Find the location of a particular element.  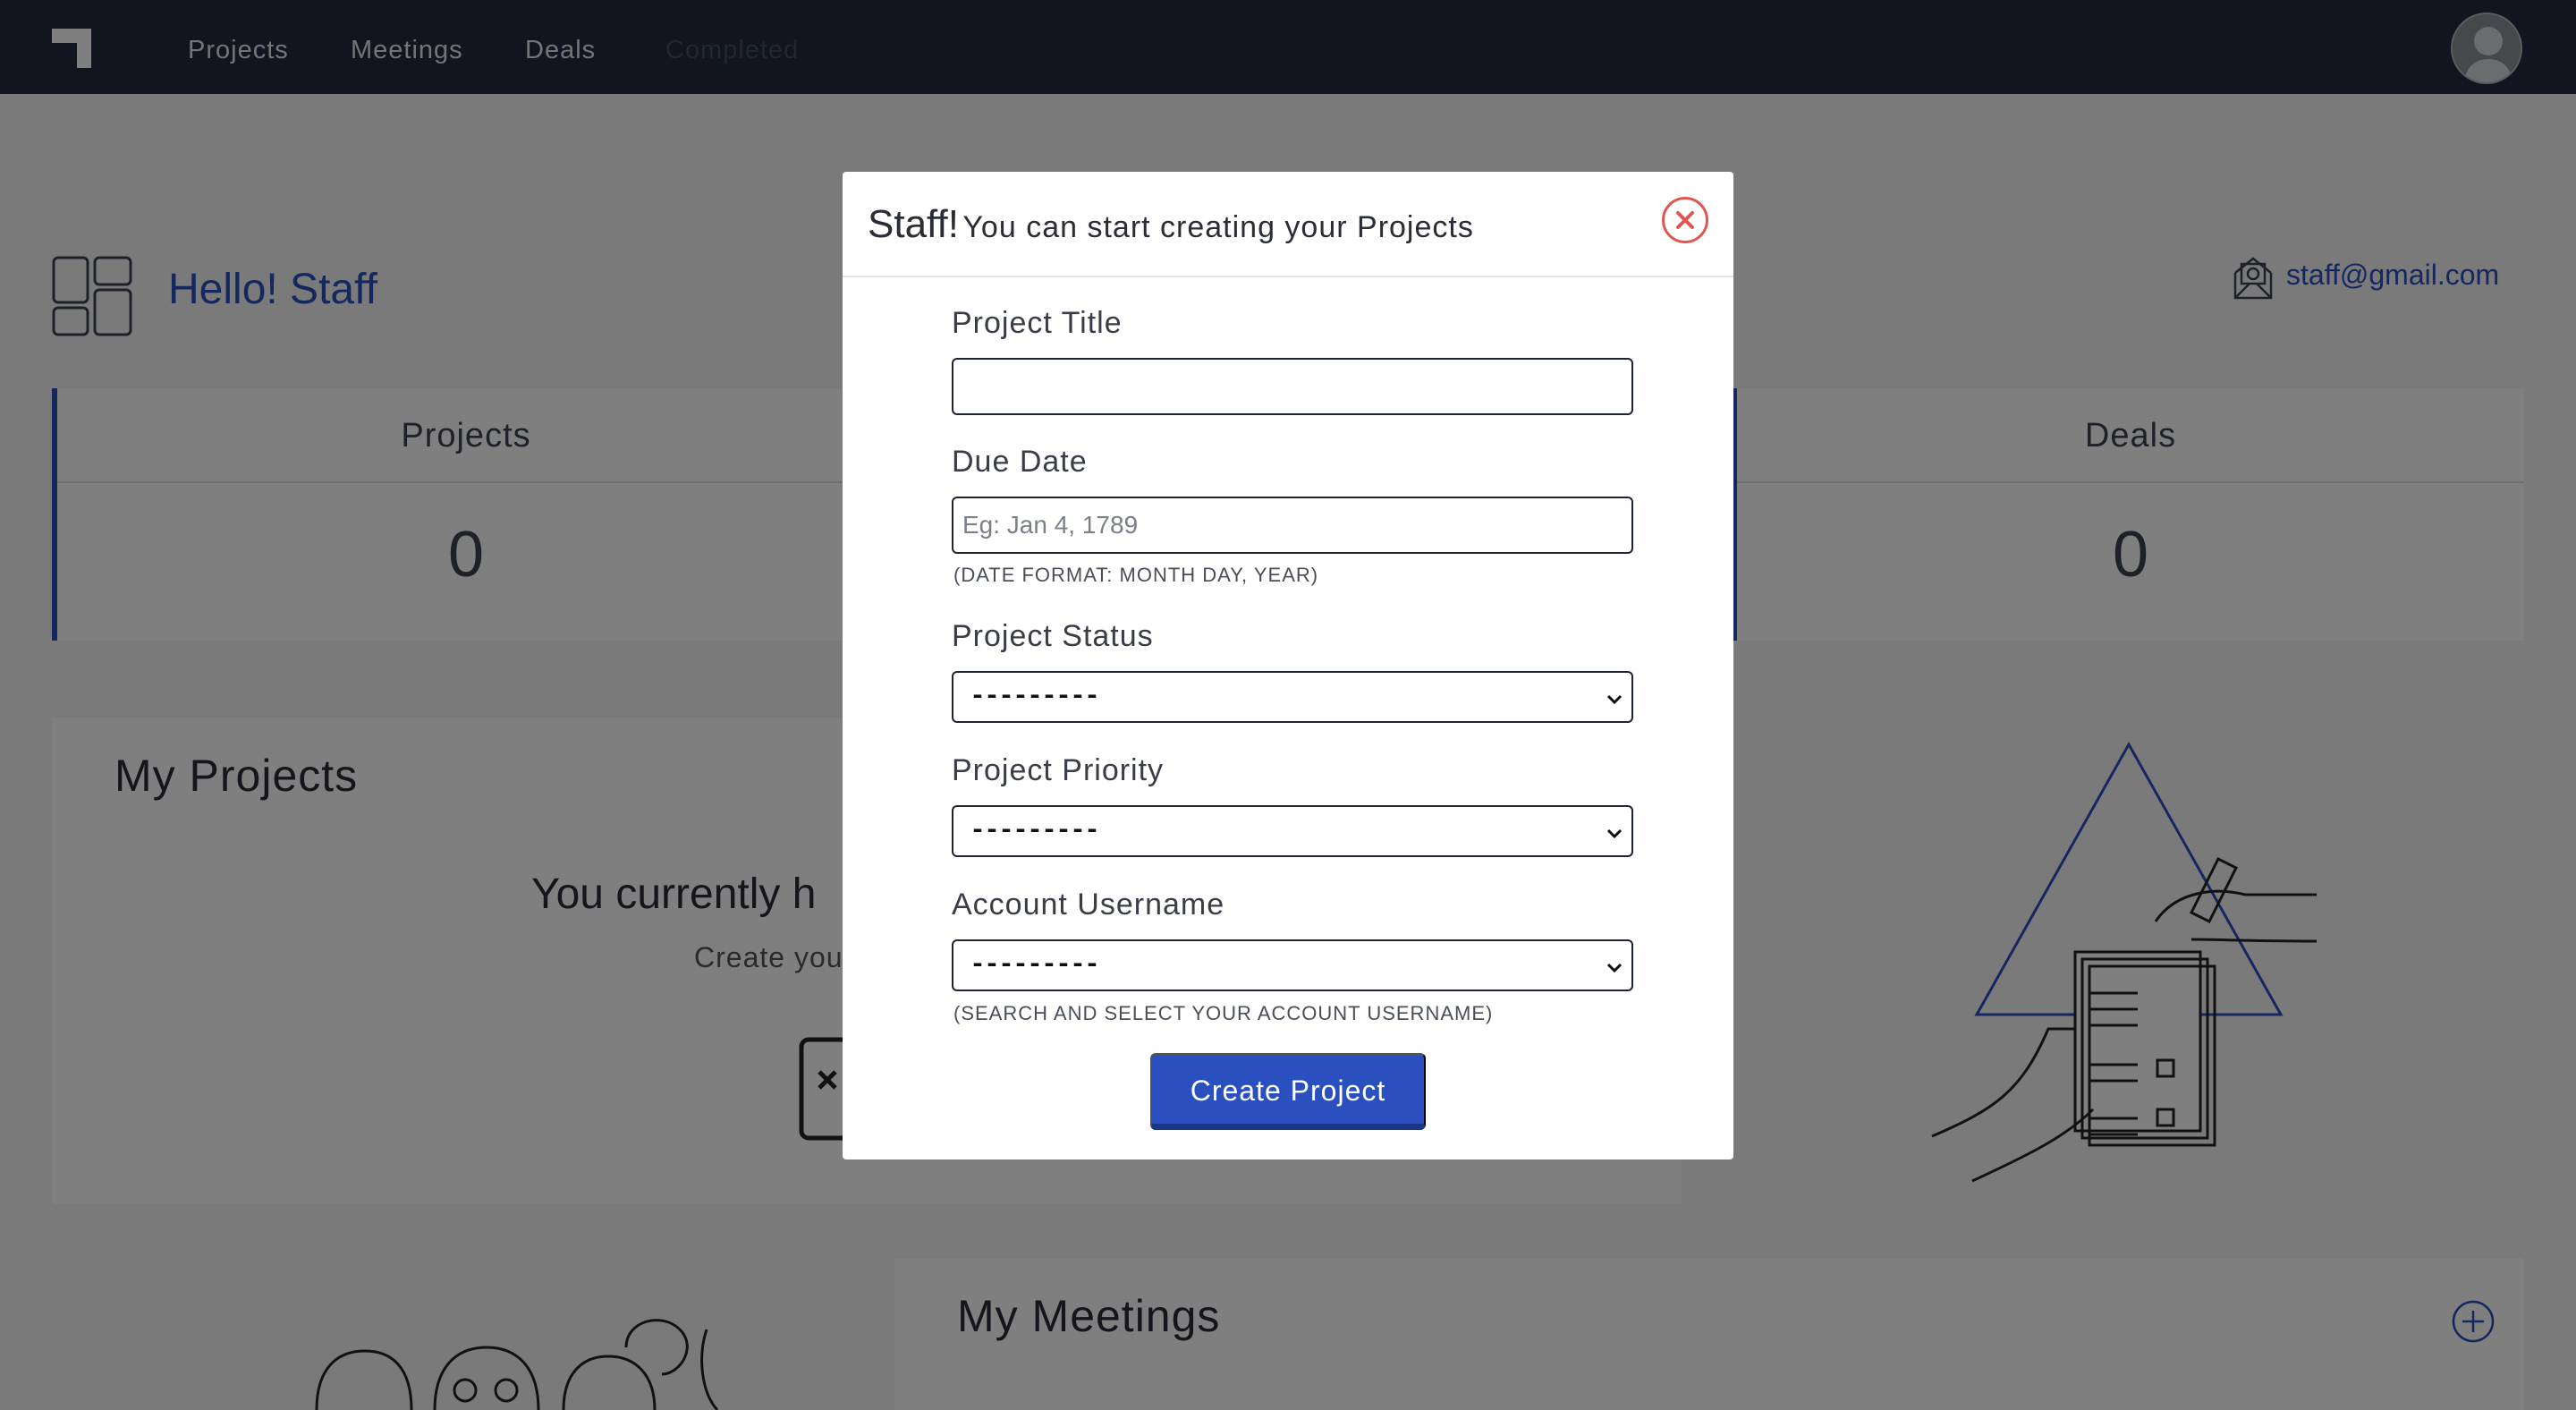

account-username-value: --------- is located at coordinates (1035, 965).